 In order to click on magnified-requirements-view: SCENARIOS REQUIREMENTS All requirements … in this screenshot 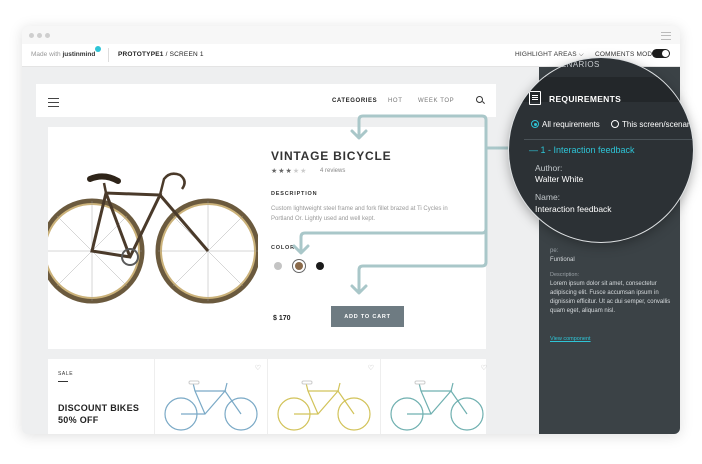, I will do `click(601, 150)`.